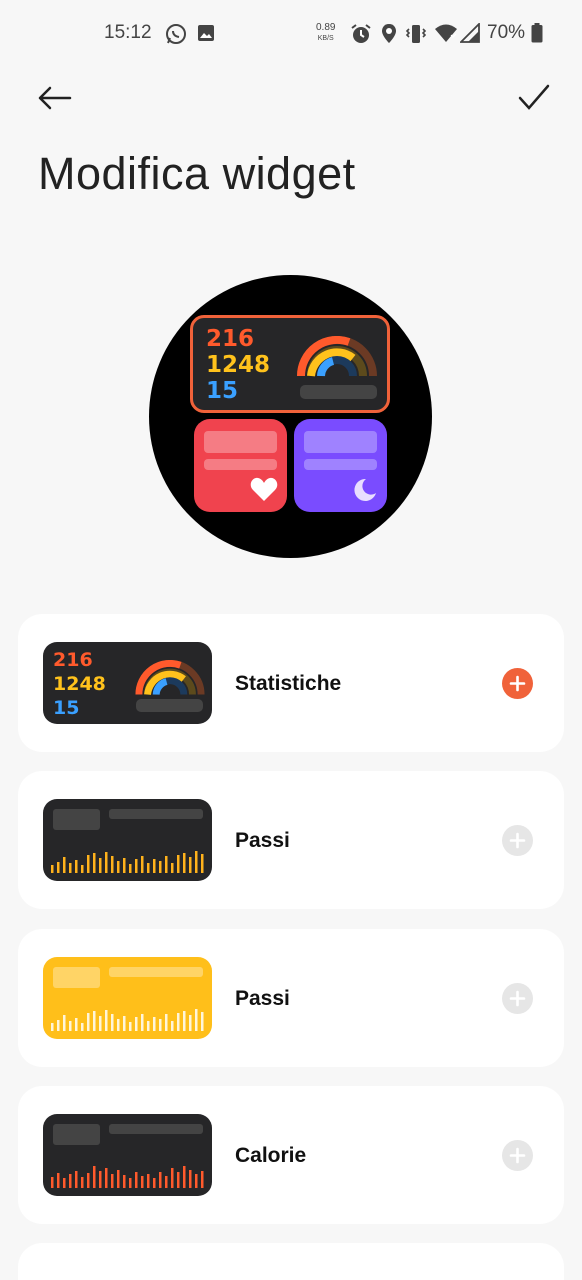 The image size is (582, 1280). I want to click on widget-thumbnail-calories, so click(127, 1155).